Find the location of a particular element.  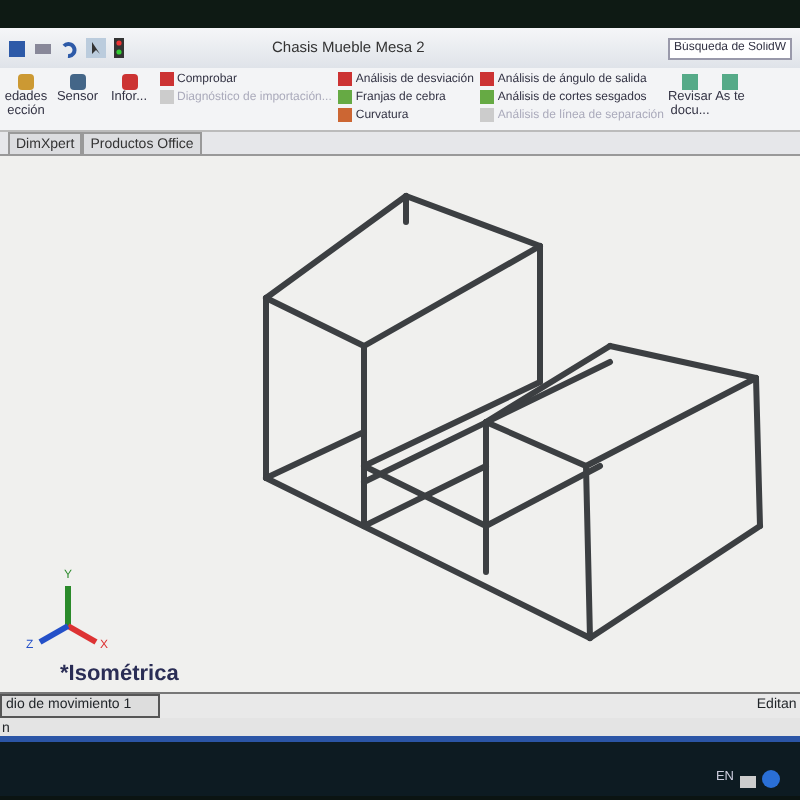

traffic-light-icon is located at coordinates (119, 48).